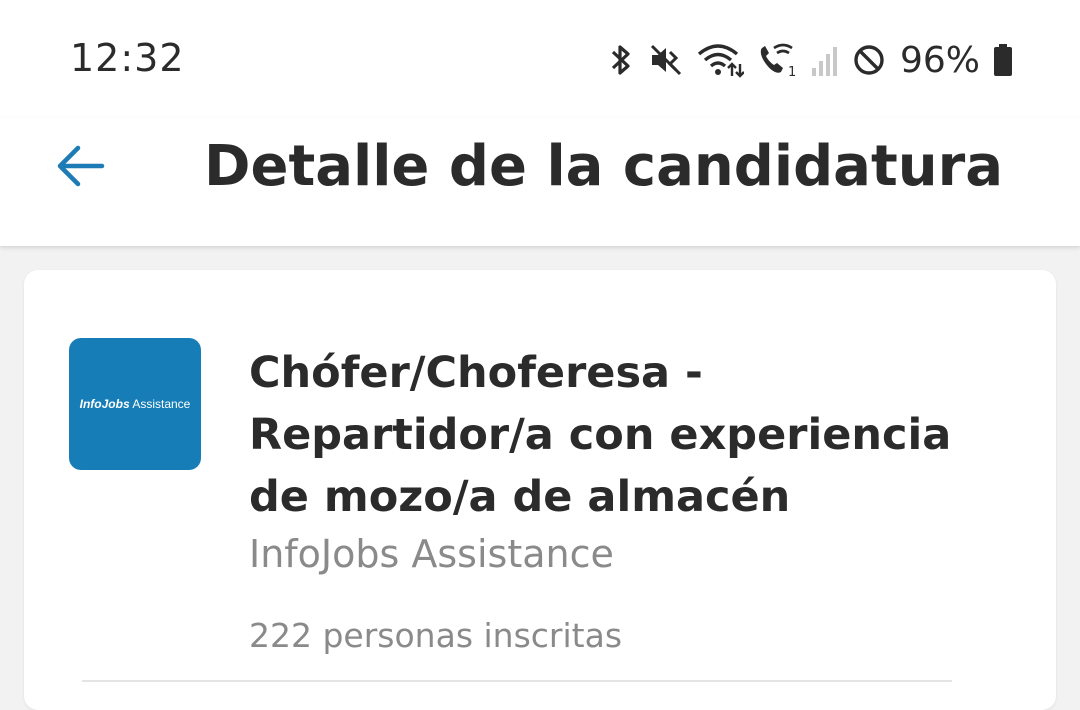 This screenshot has height=710, width=1080. What do you see at coordinates (104, 404) in the screenshot?
I see `logo-brand: InfoJobs` at bounding box center [104, 404].